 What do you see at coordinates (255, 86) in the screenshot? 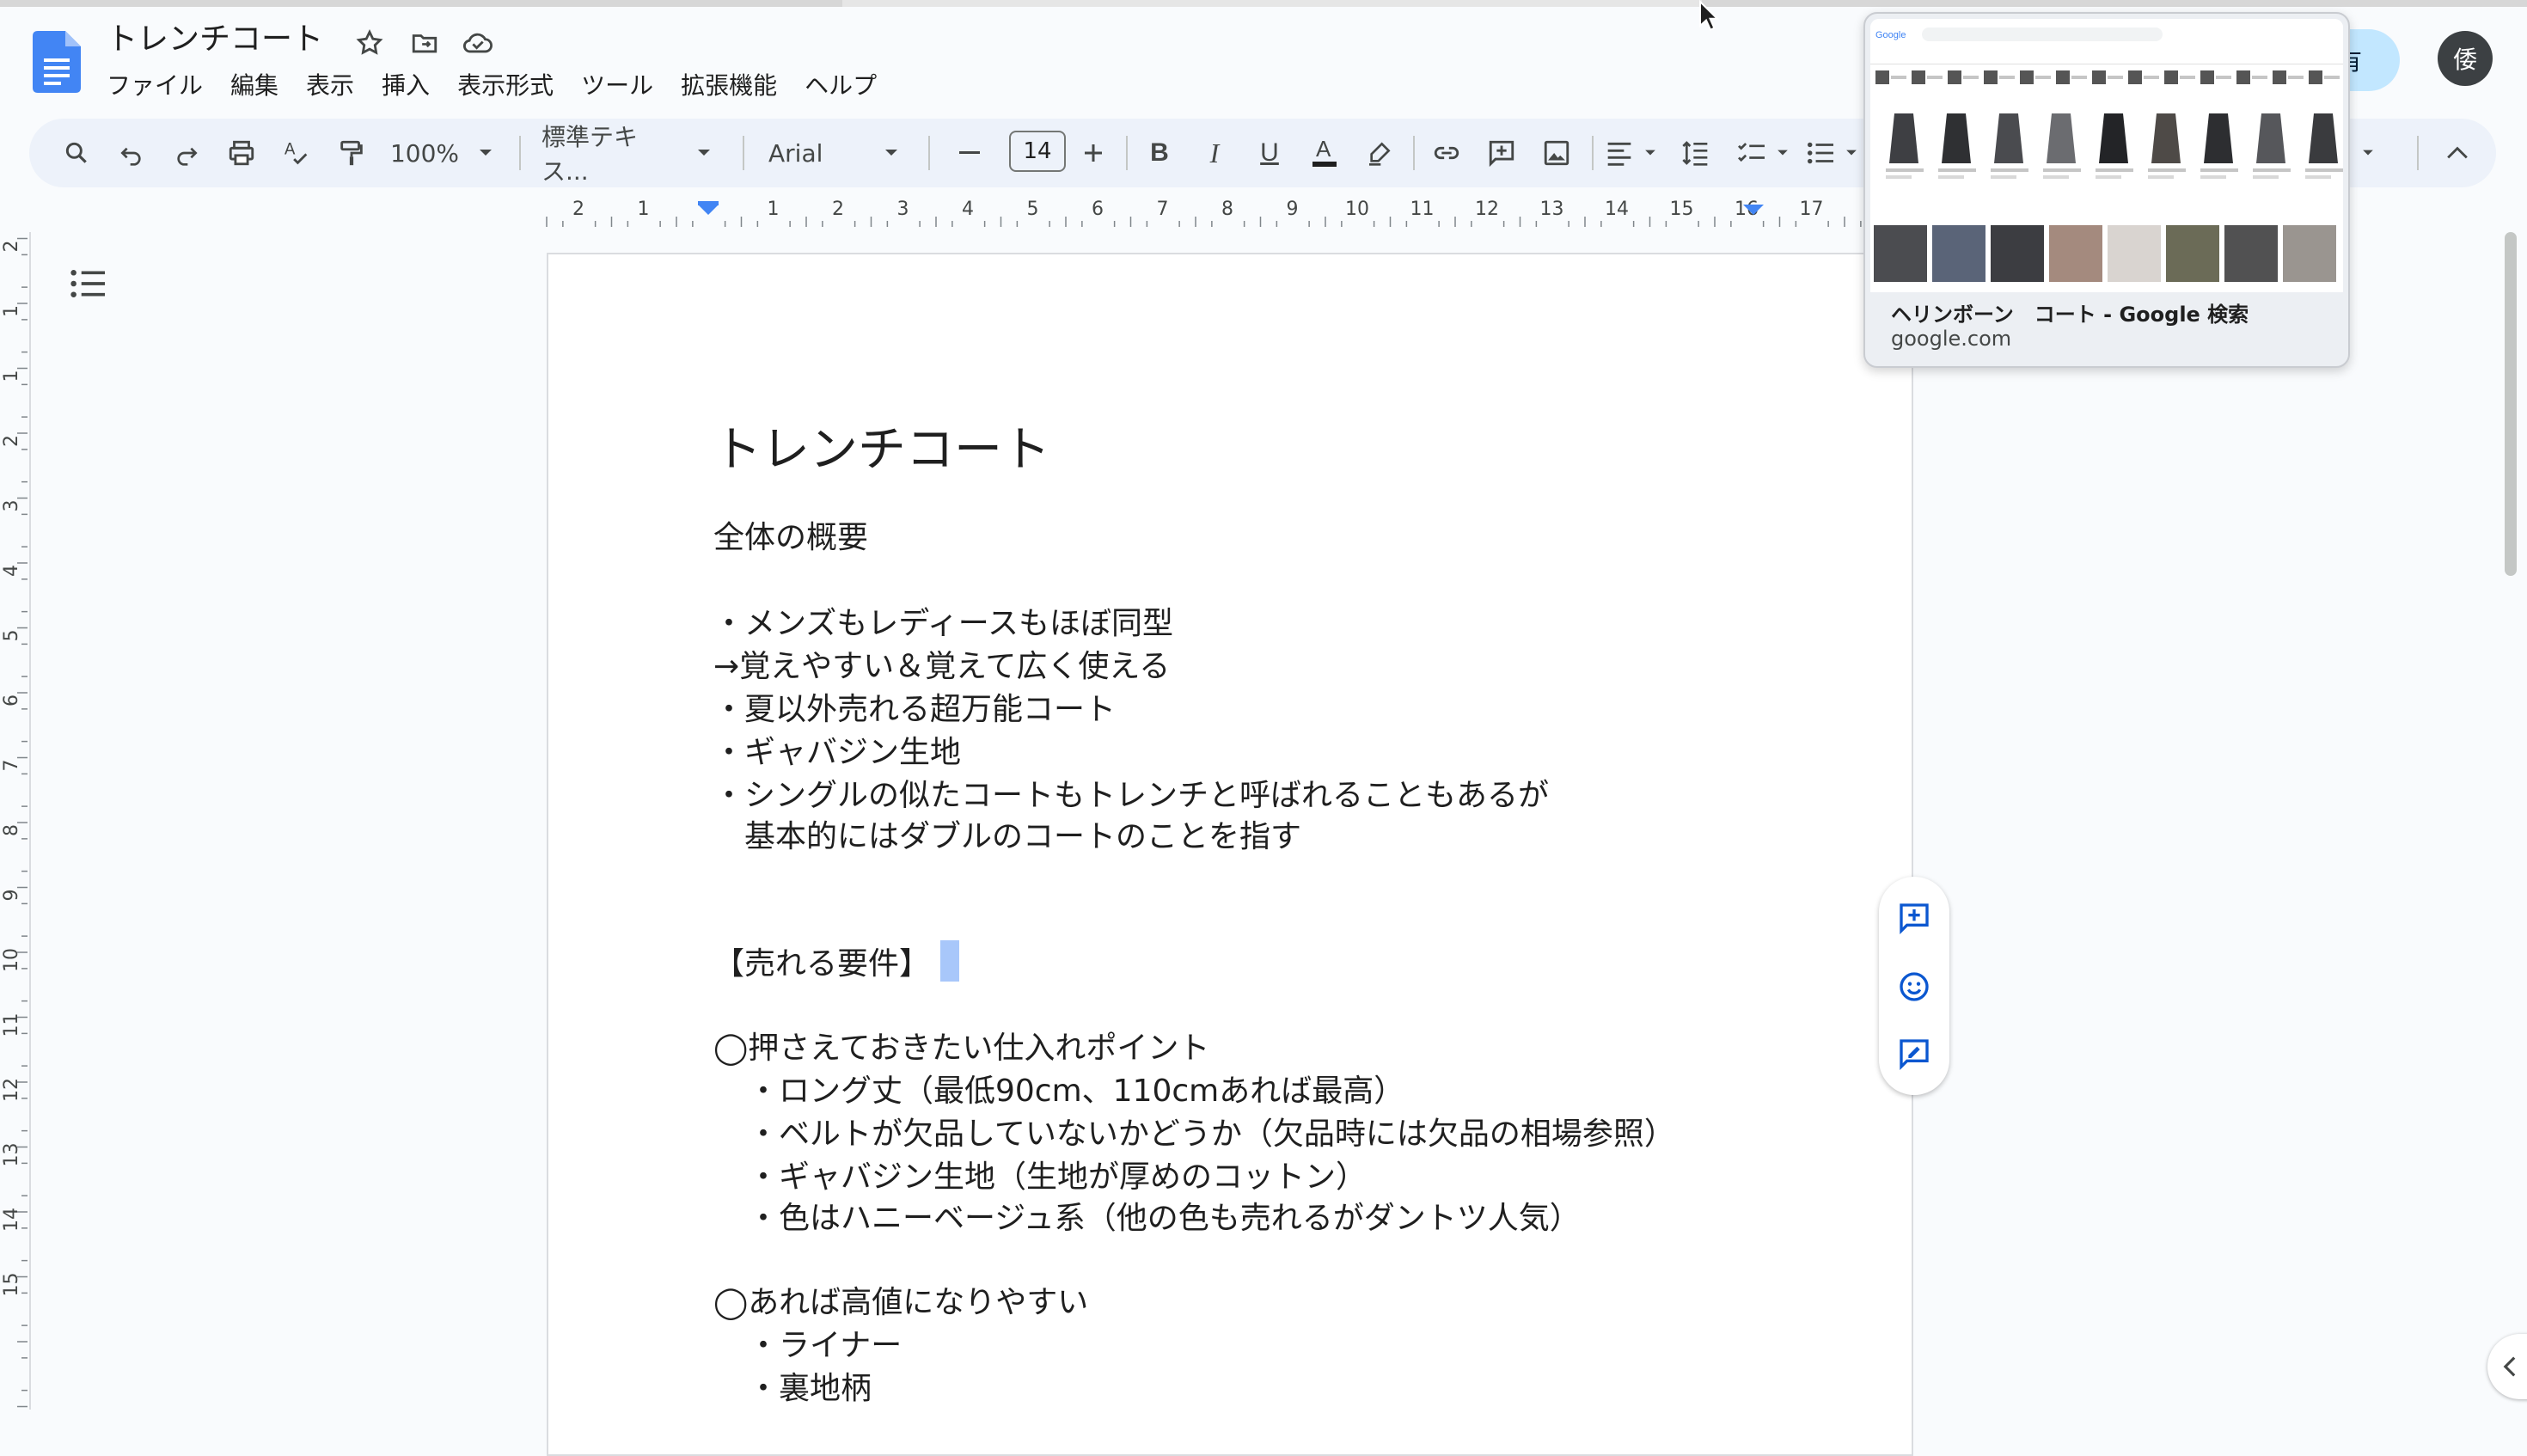
I see `menu-edit: 編集` at bounding box center [255, 86].